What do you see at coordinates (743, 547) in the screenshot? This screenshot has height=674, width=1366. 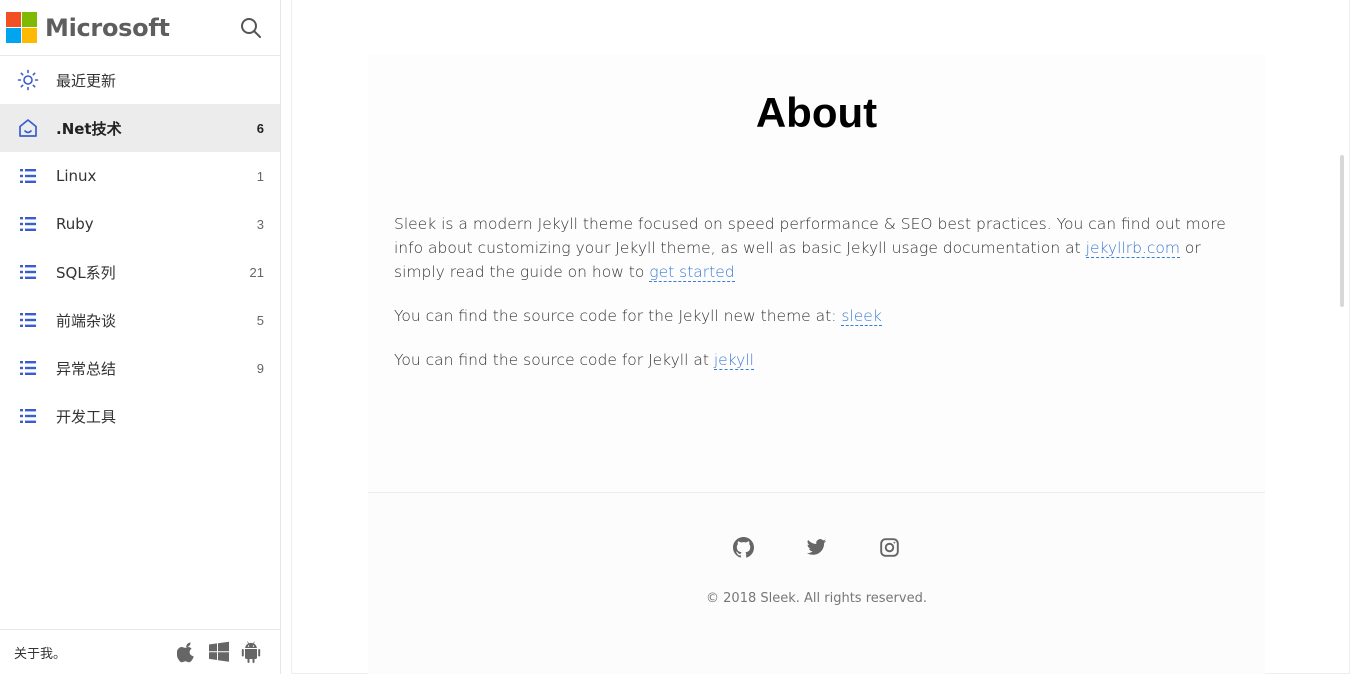 I see `github-icon` at bounding box center [743, 547].